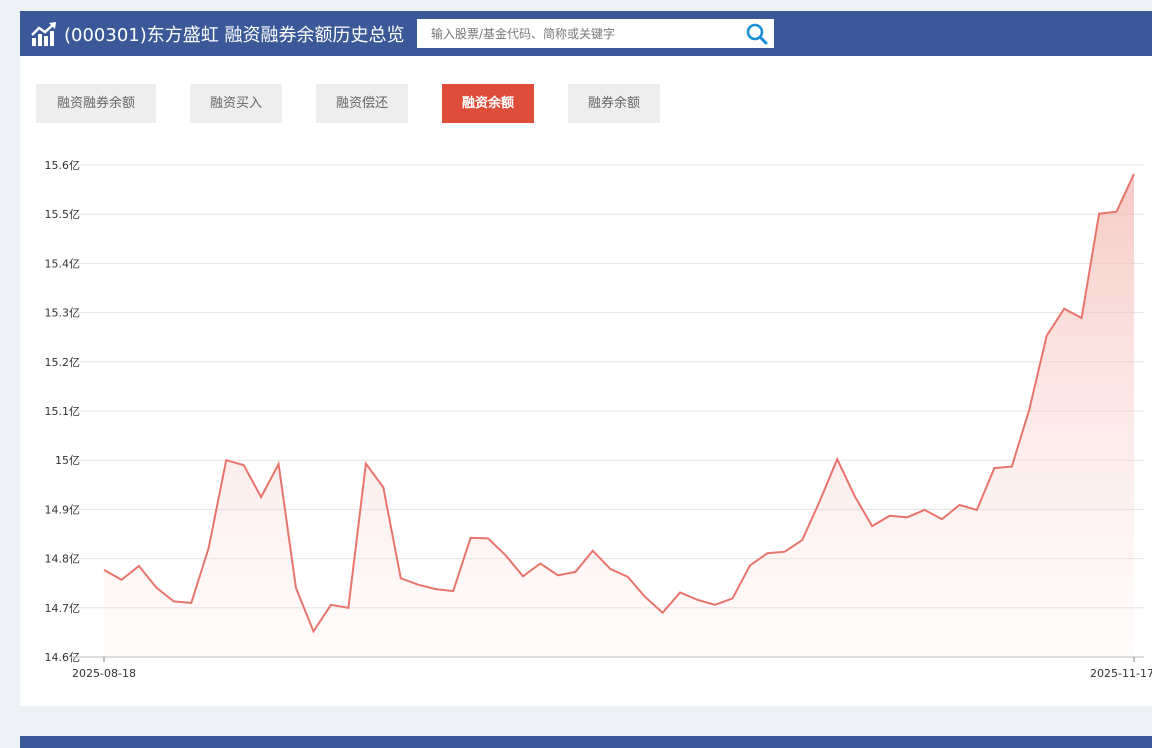  What do you see at coordinates (44, 34) in the screenshot?
I see `chart-up-icon` at bounding box center [44, 34].